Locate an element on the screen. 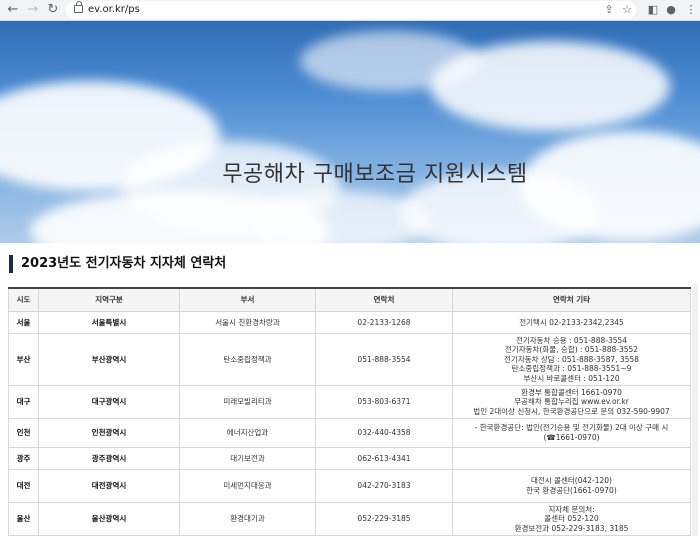  table-cell-dept: 에너지산업과 is located at coordinates (247, 433).